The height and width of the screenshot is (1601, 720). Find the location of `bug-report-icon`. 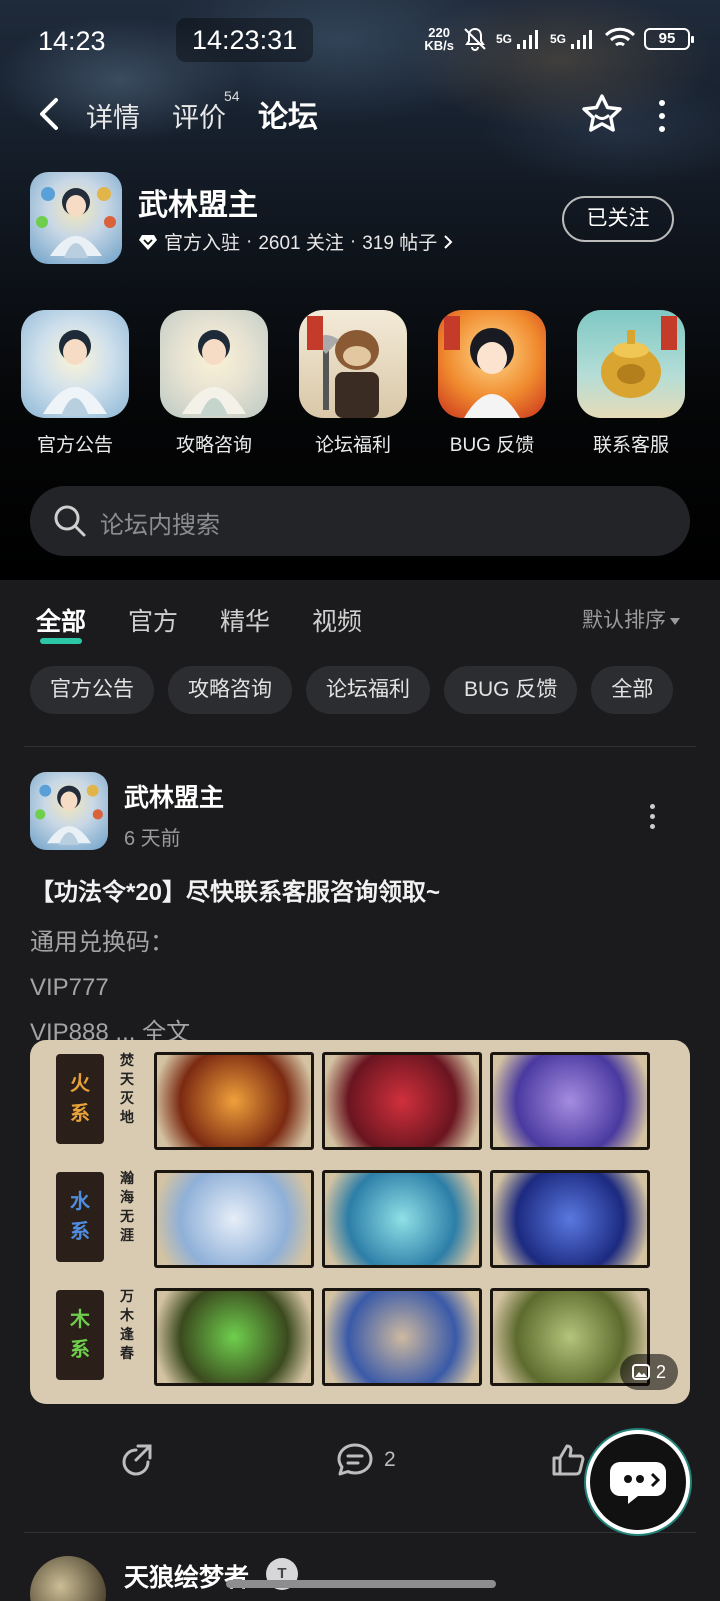

bug-report-icon is located at coordinates (492, 364).